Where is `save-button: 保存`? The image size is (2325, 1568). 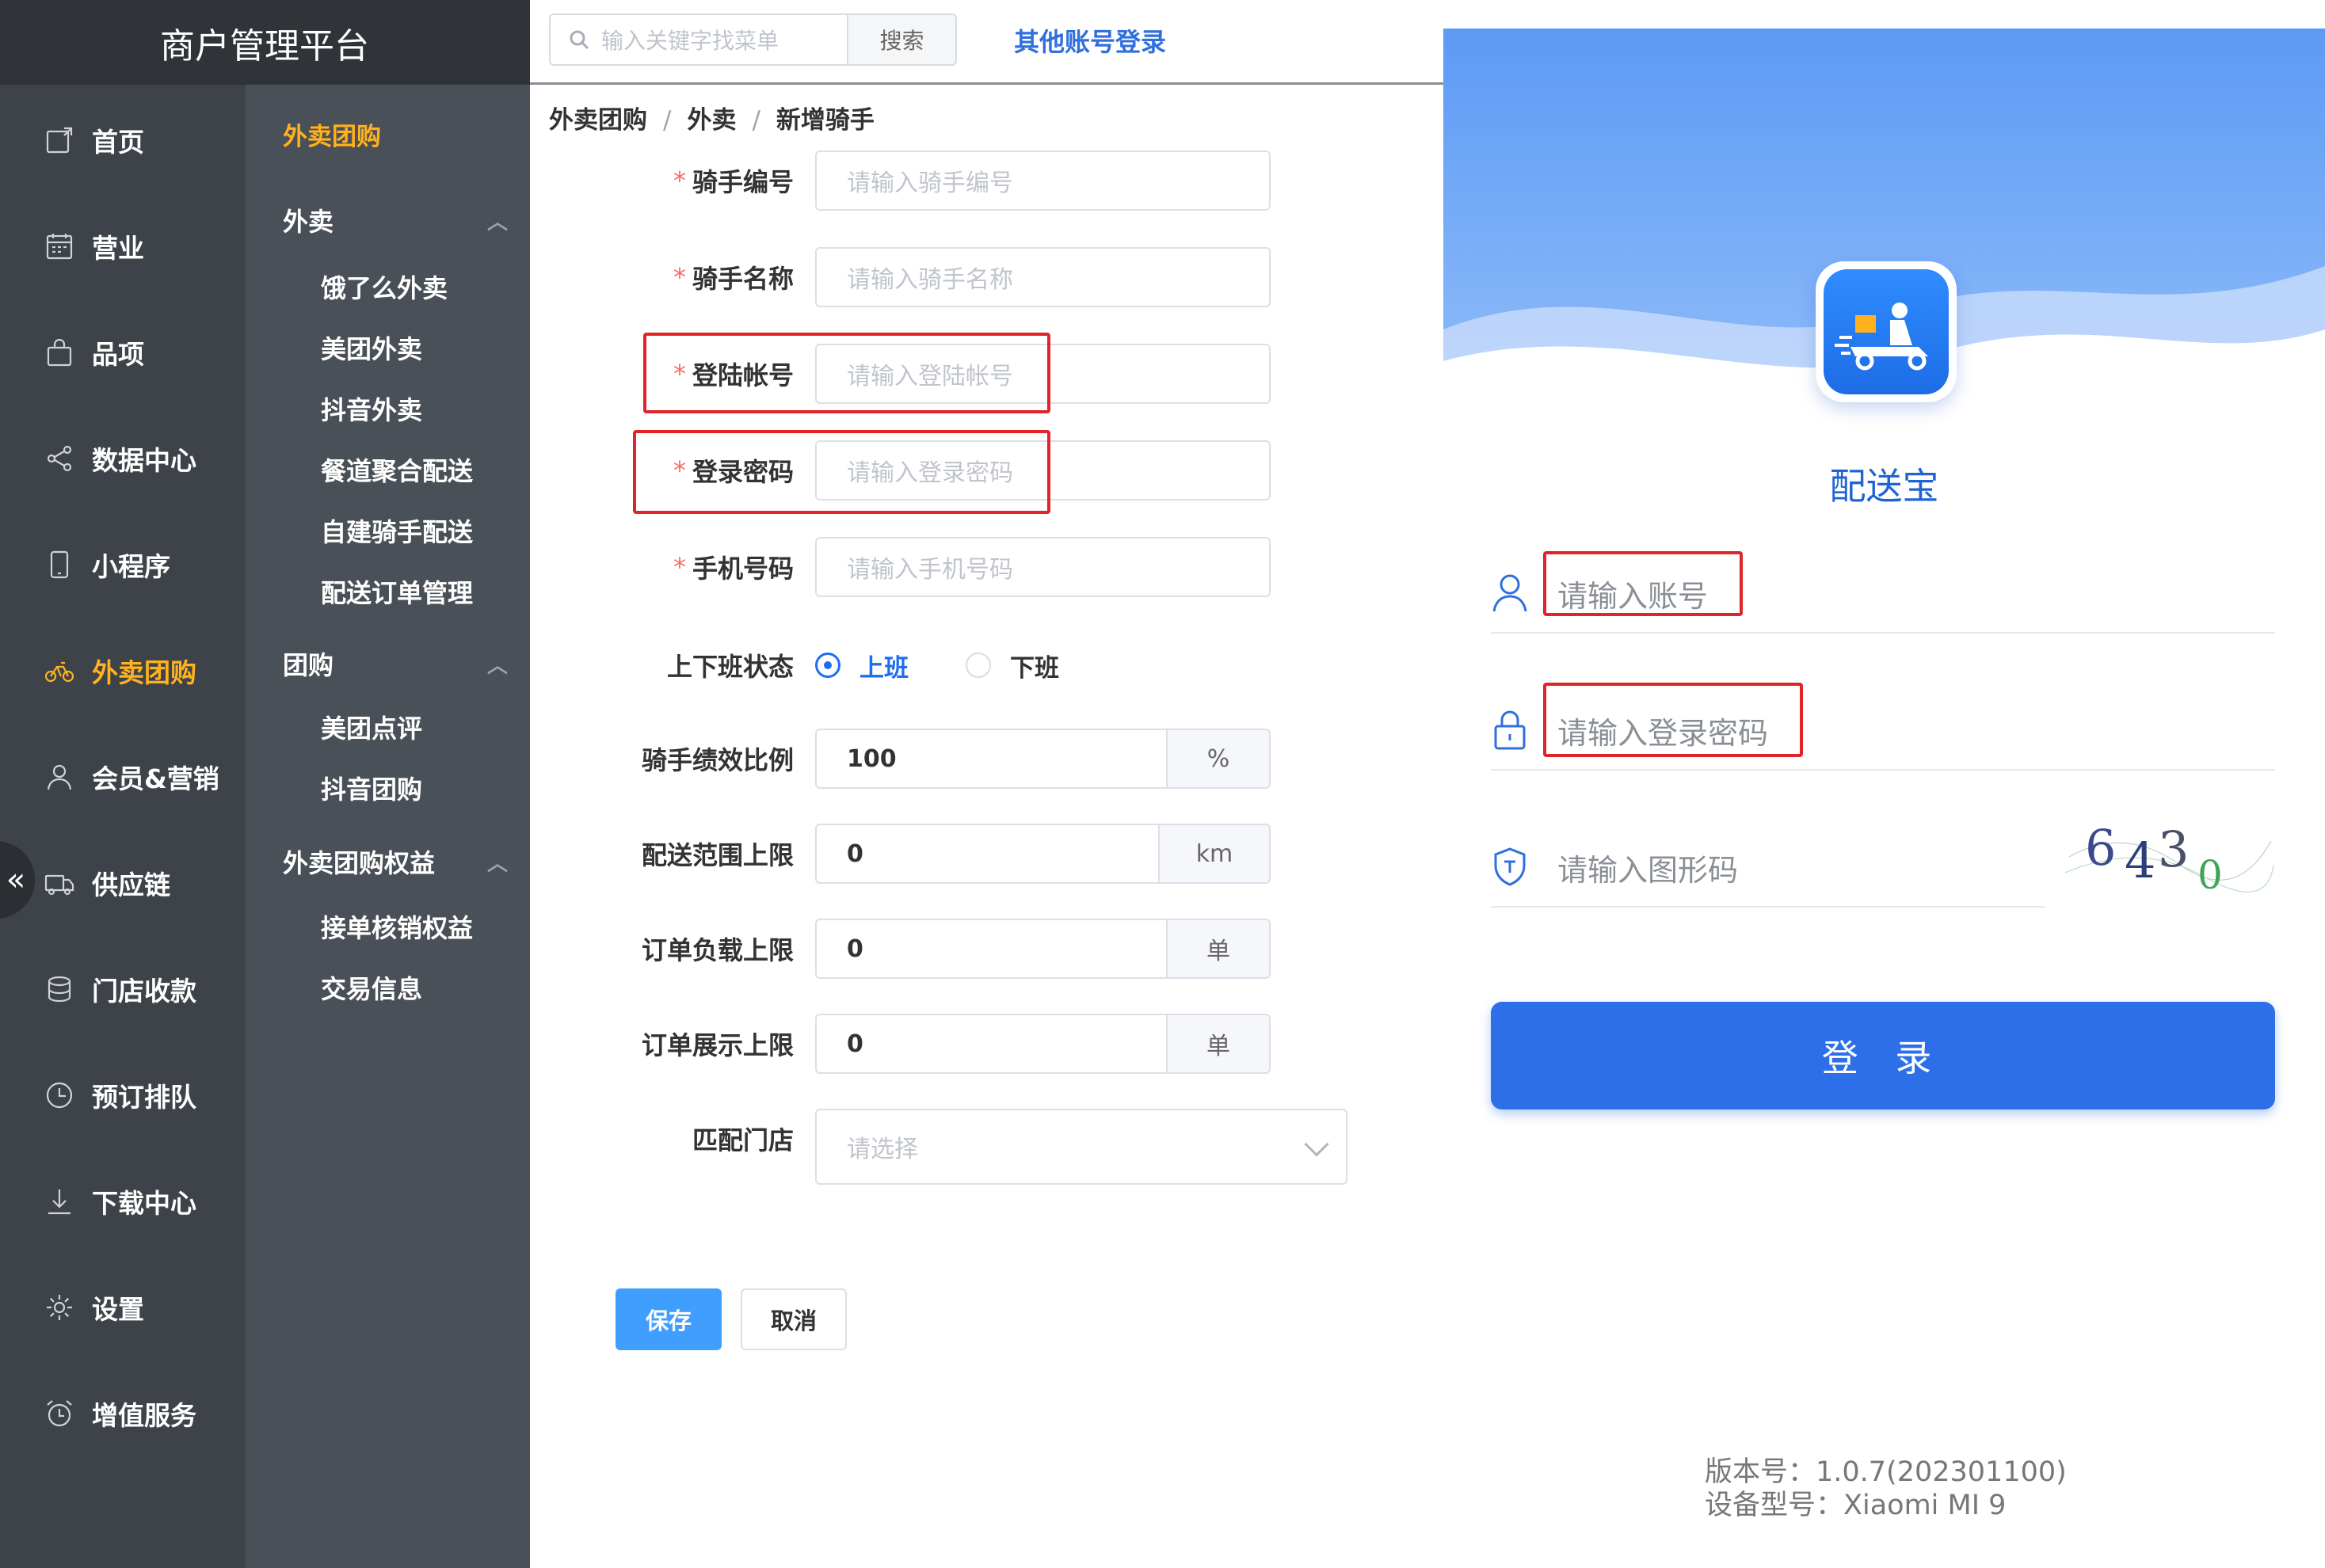 save-button: 保存 is located at coordinates (669, 1319).